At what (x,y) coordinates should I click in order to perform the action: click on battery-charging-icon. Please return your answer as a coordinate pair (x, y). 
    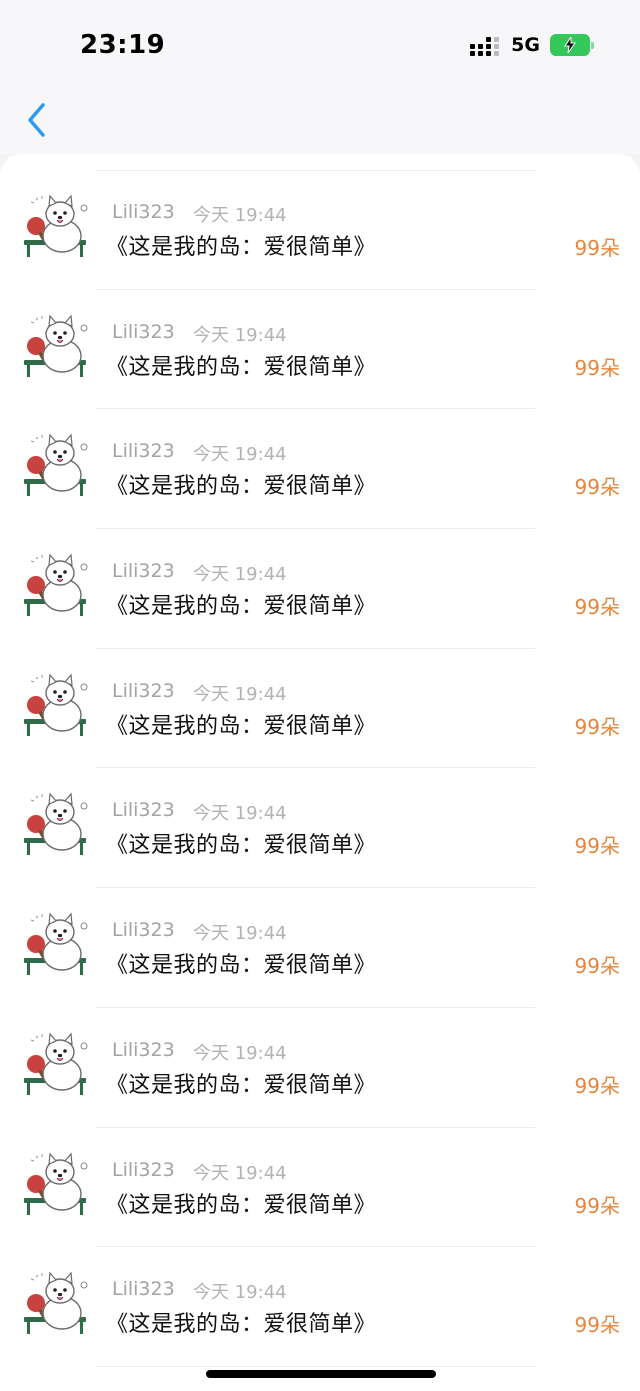
    Looking at the image, I should click on (572, 45).